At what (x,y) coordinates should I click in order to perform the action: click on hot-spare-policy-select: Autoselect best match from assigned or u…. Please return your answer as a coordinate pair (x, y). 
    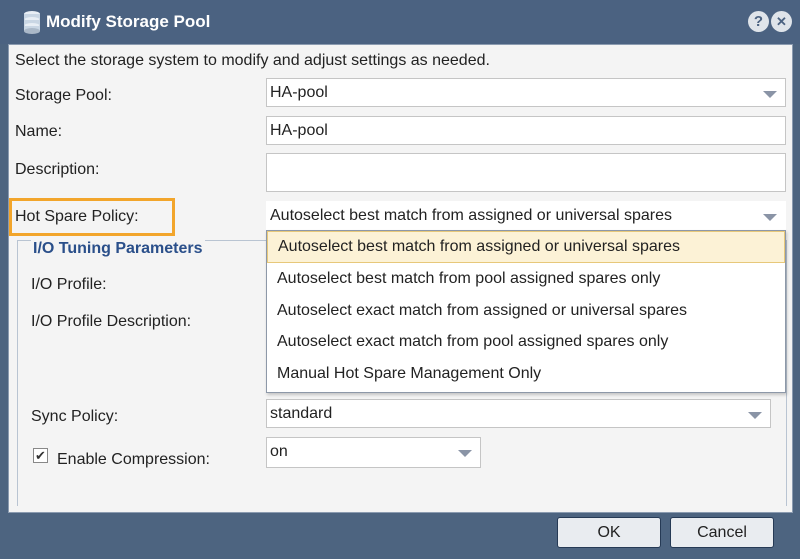
    Looking at the image, I should click on (526, 215).